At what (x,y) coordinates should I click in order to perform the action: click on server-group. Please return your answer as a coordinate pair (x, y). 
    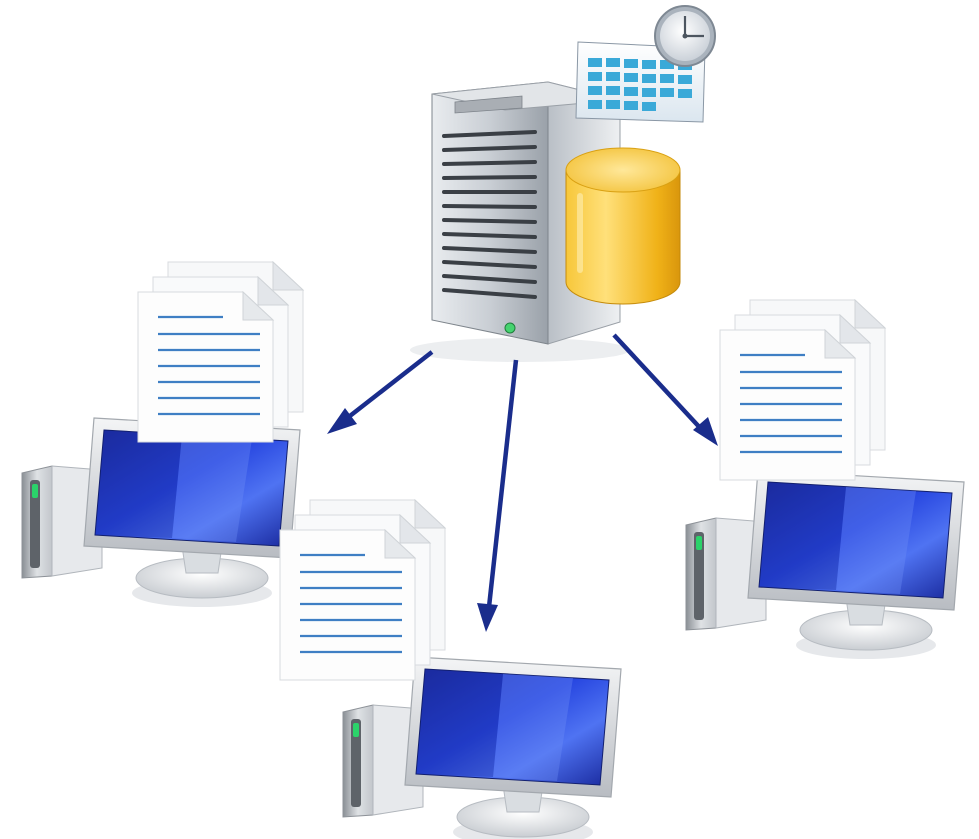
    Looking at the image, I should click on (563, 183).